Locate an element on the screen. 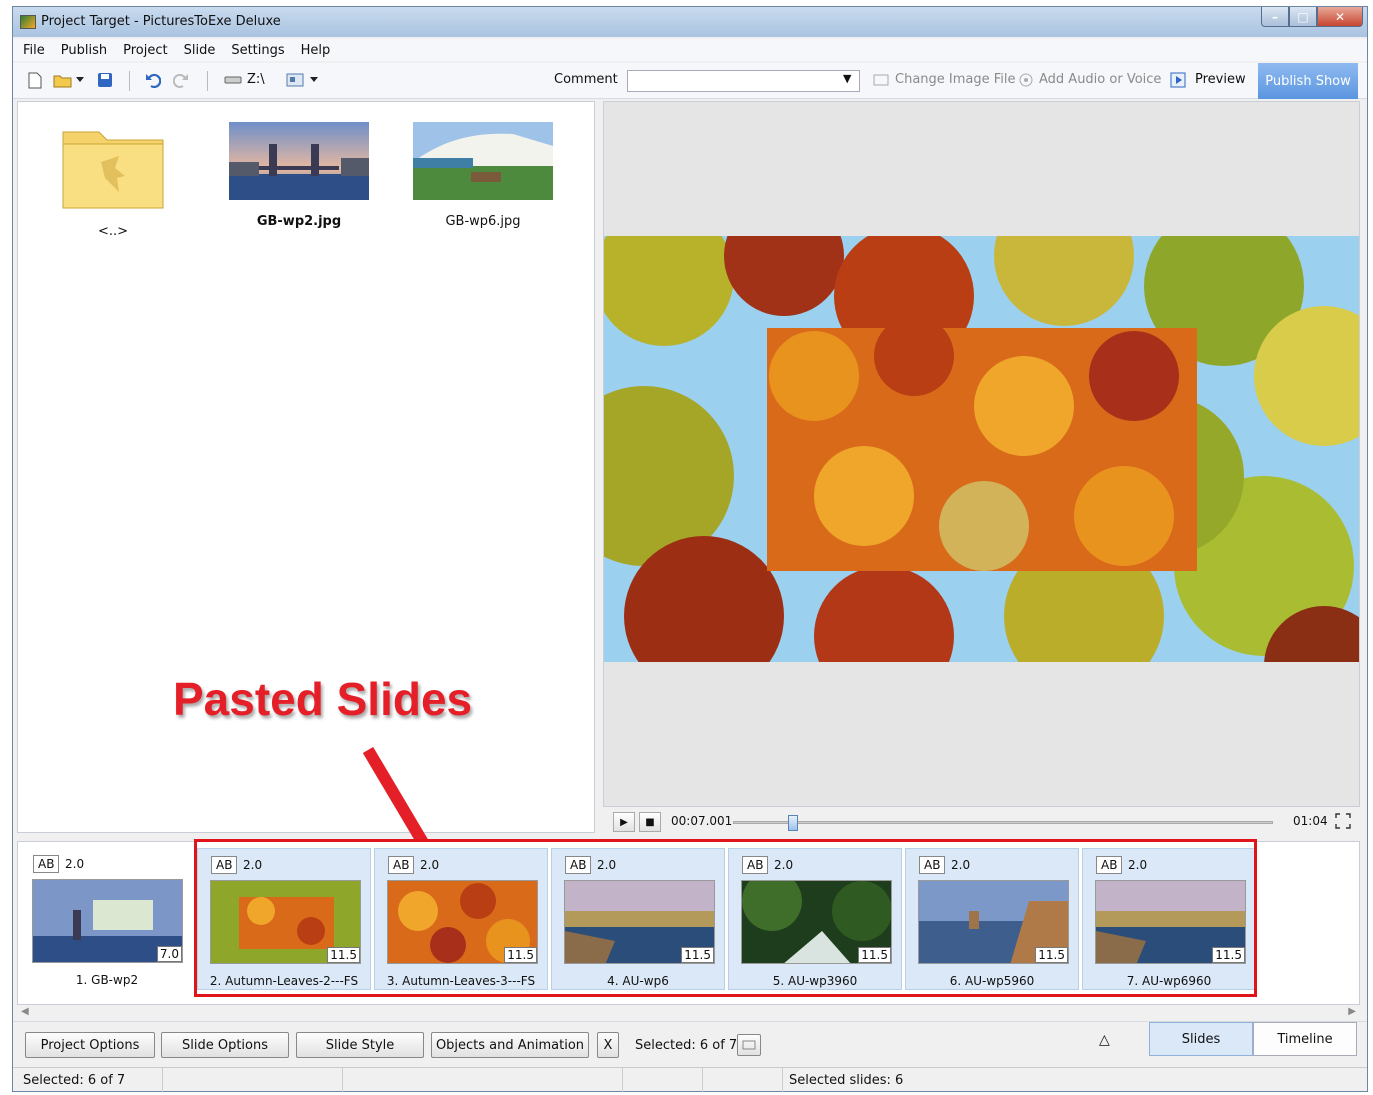 Image resolution: width=1373 pixels, height=1095 pixels. add-audio-button: Add Audio or Voice is located at coordinates (1100, 79).